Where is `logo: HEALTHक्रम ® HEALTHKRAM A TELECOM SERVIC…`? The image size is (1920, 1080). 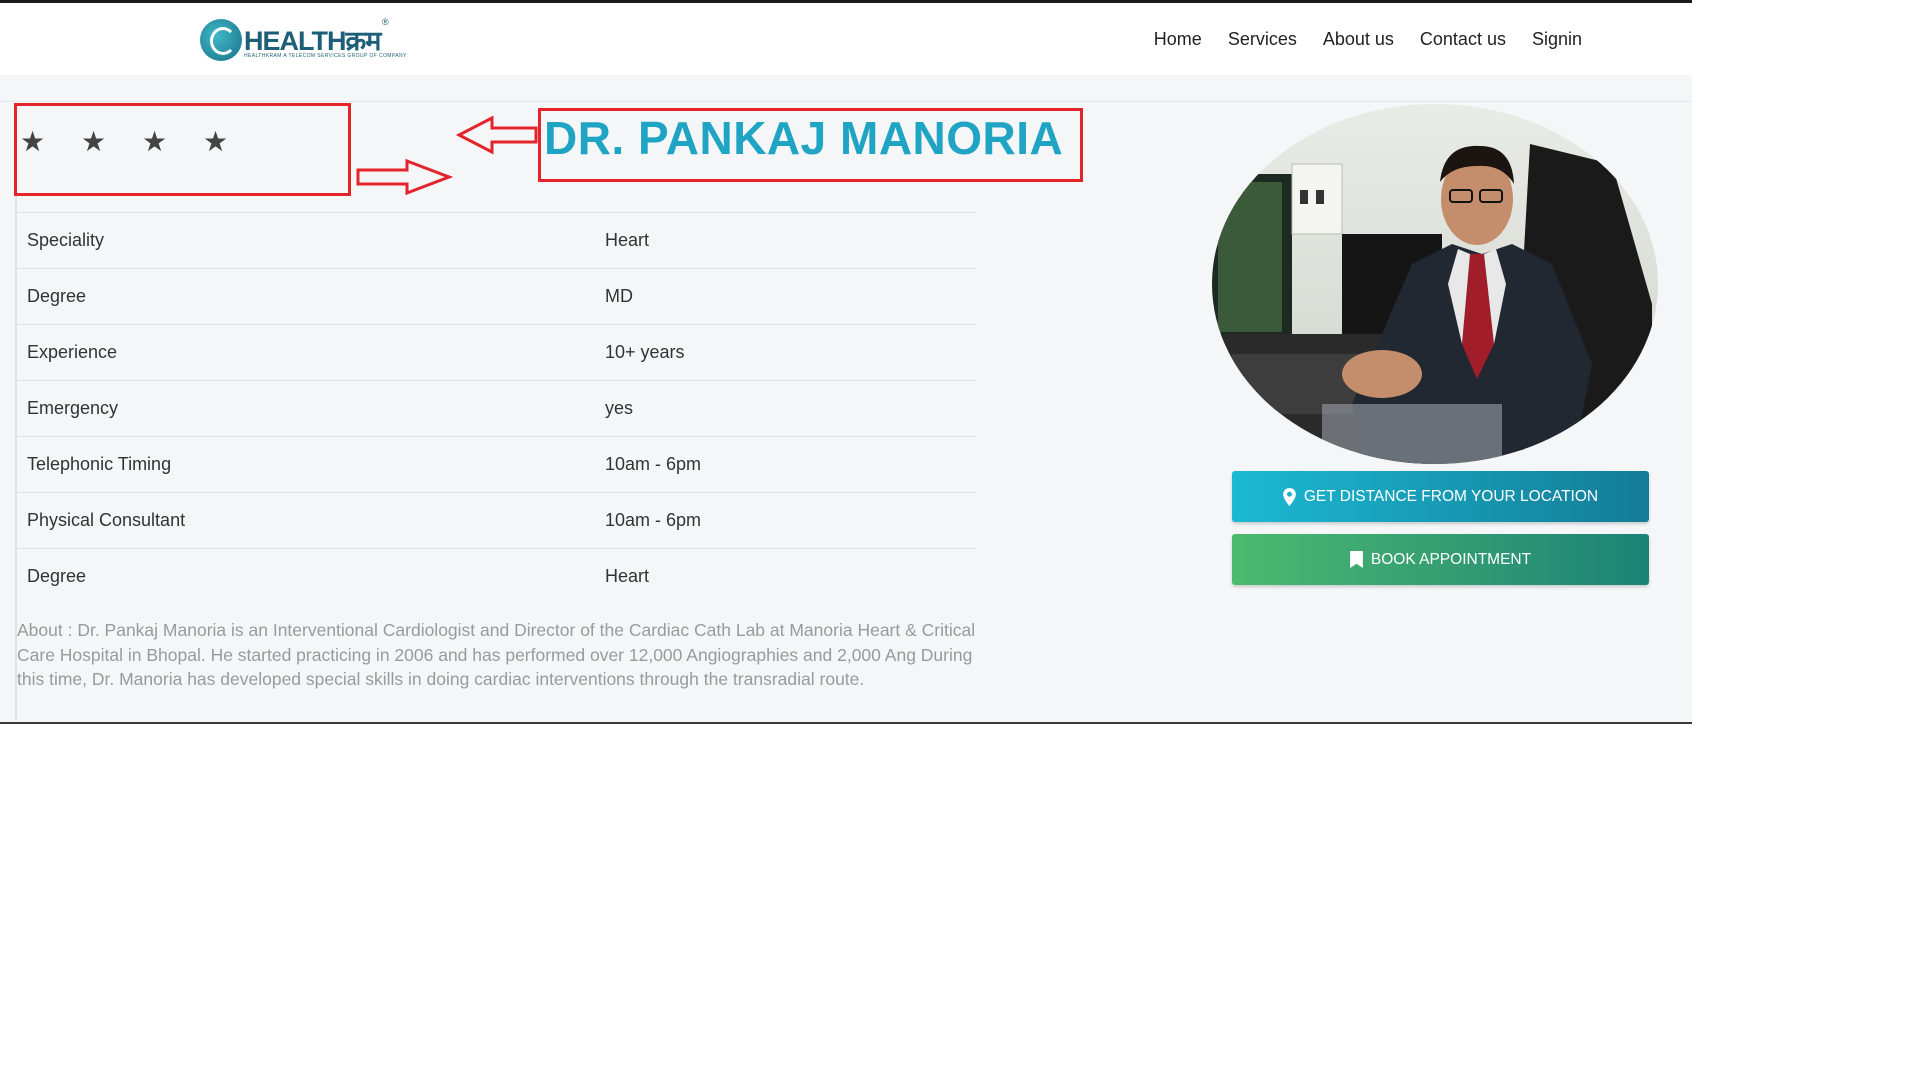
logo: HEALTHक्रम ® HEALTHKRAM A TELECOM SERVIC… is located at coordinates (303, 39).